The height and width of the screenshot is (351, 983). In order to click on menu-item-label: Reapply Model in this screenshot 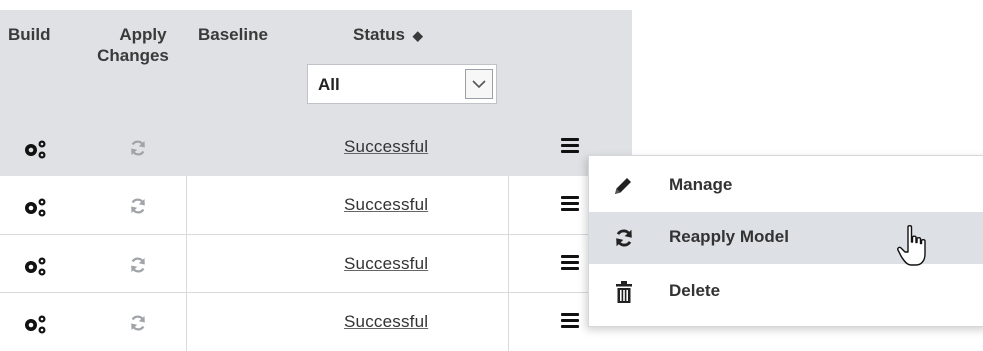, I will do `click(729, 236)`.